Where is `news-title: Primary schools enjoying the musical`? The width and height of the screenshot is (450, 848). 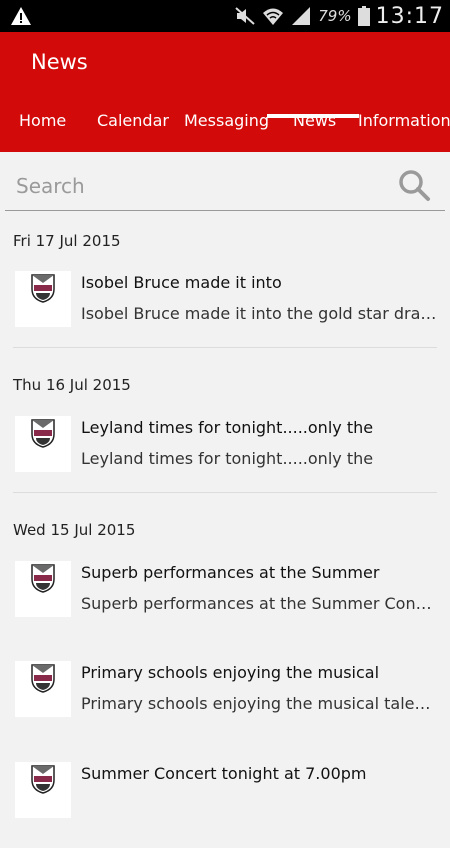
news-title: Primary schools enjoying the musical is located at coordinates (230, 672).